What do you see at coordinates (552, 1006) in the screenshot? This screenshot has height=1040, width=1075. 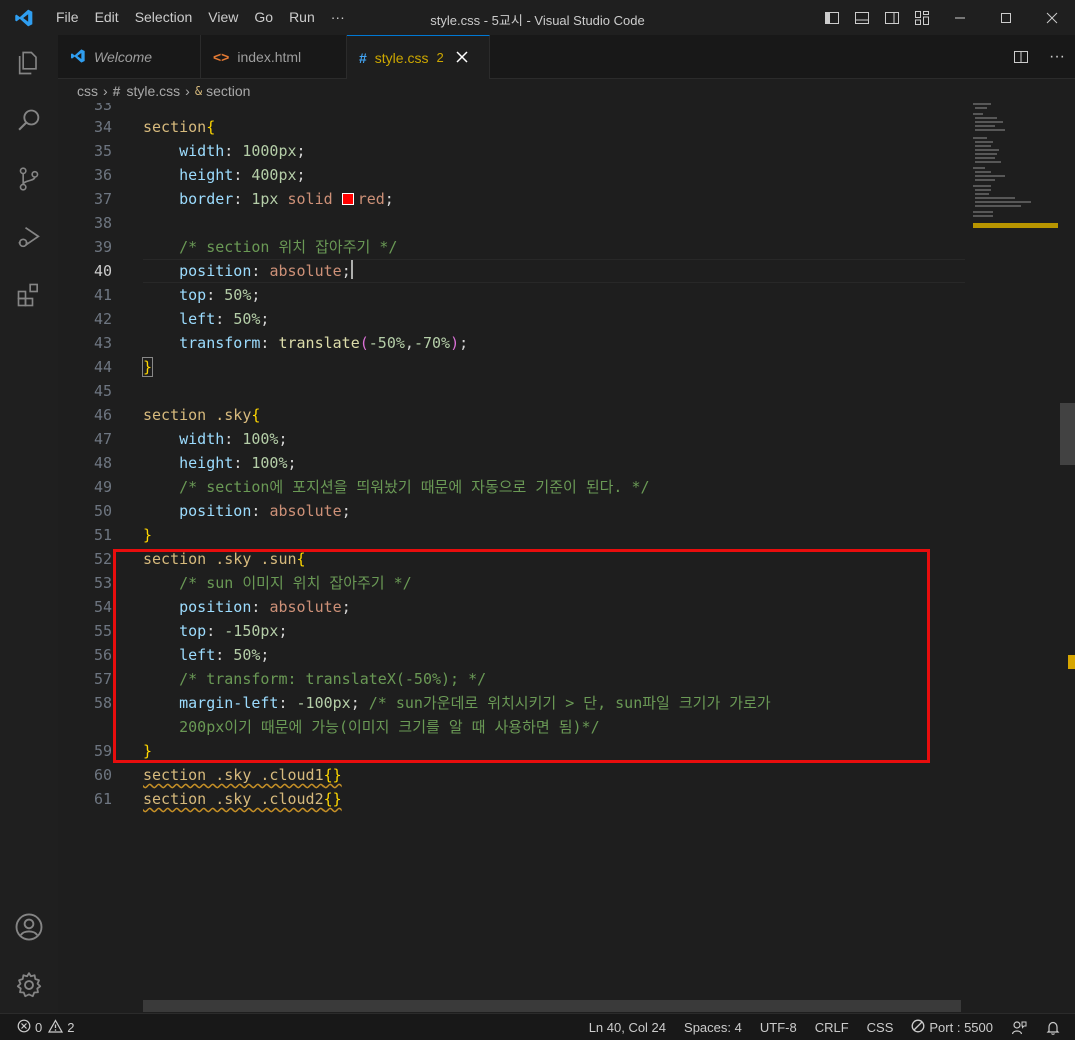 I see `horizontal-scrollbar` at bounding box center [552, 1006].